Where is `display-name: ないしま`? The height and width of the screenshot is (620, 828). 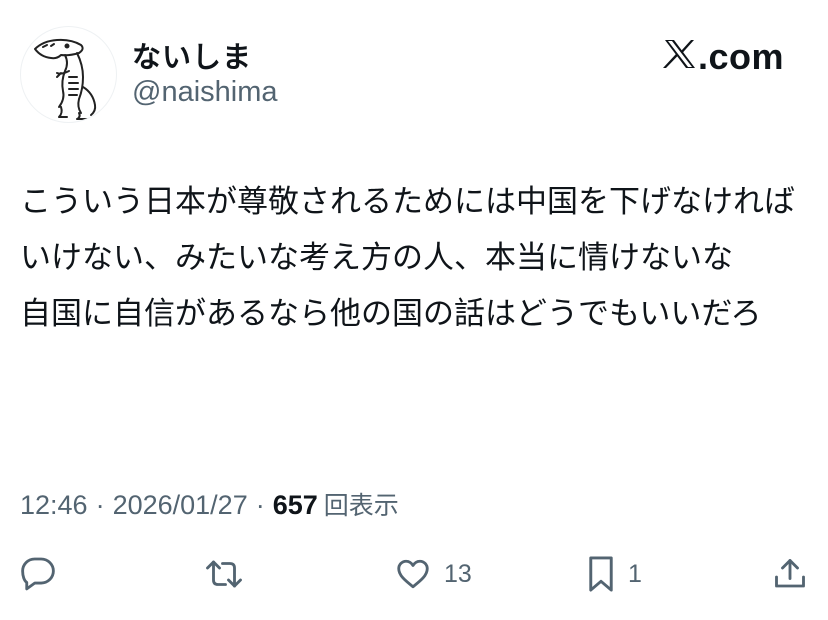 display-name: ないしま is located at coordinates (192, 55).